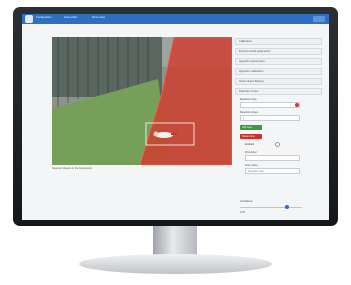  I want to click on nav-zone-notes: Zone notes, so click(98, 17).